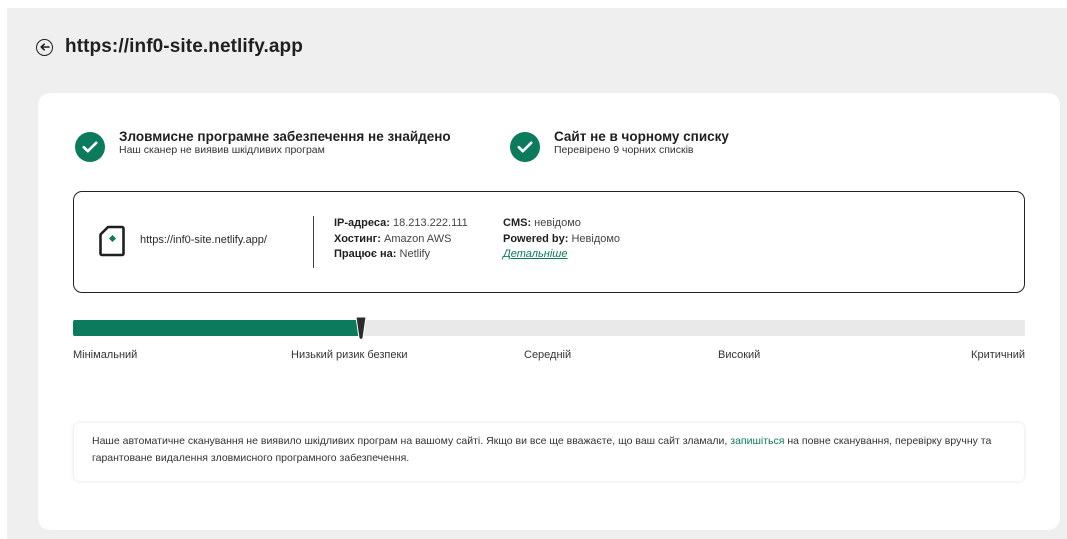 This screenshot has width=1067, height=539. I want to click on powered-by-label: Powered by:, so click(536, 238).